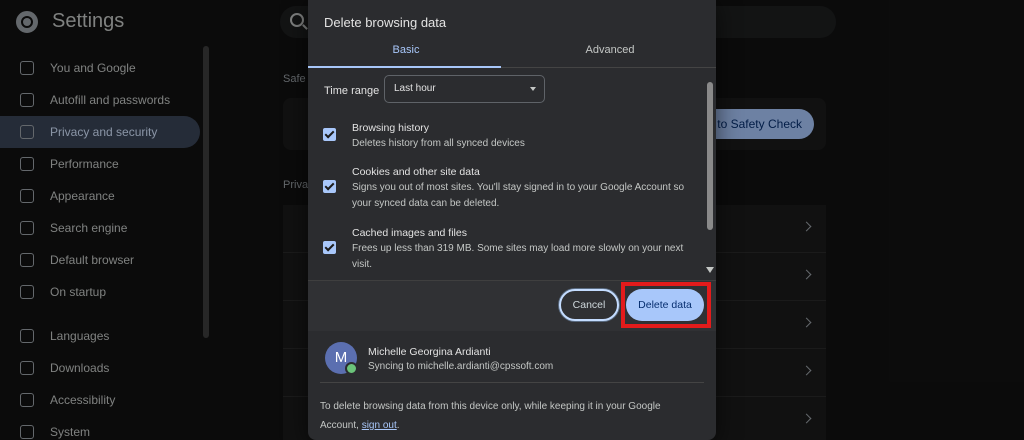  Describe the element at coordinates (329, 247) in the screenshot. I see `cached-images-checkbox` at that location.